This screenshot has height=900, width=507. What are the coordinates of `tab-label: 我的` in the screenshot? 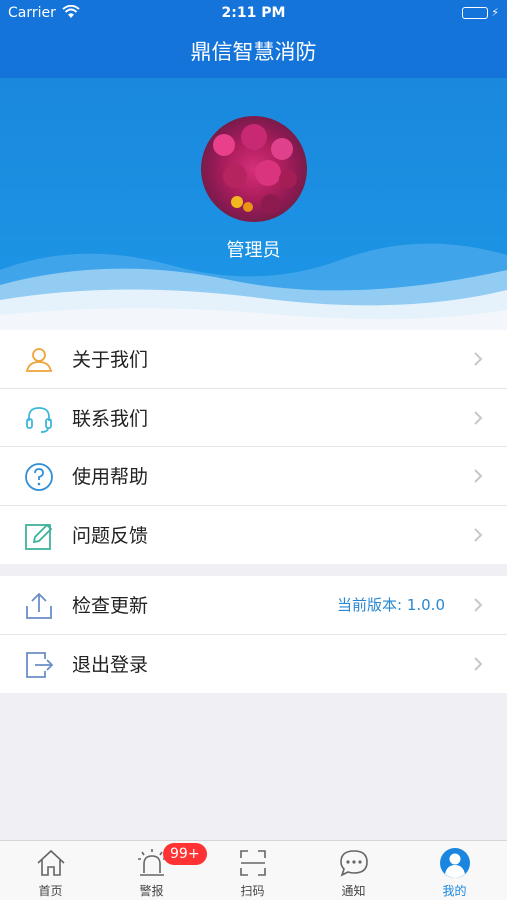 It's located at (454, 891).